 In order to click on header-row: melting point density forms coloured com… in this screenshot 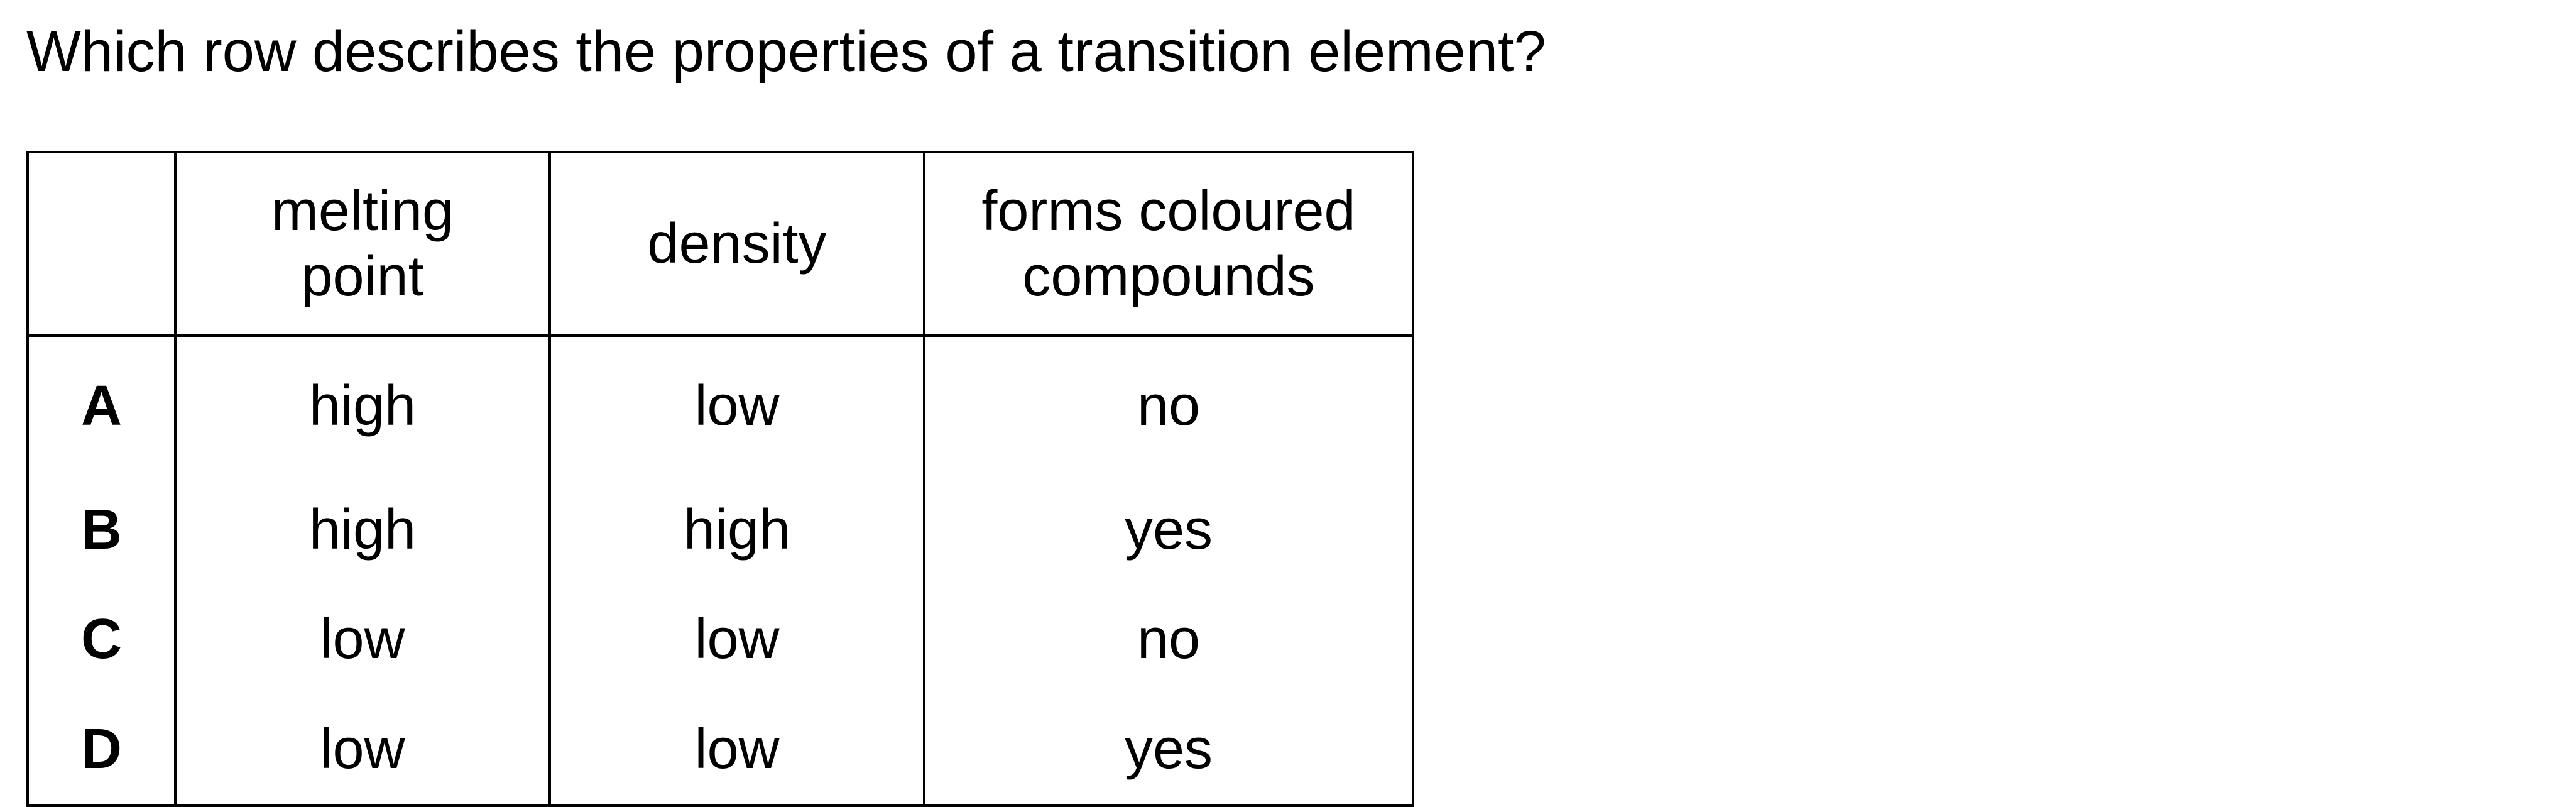, I will do `click(720, 244)`.